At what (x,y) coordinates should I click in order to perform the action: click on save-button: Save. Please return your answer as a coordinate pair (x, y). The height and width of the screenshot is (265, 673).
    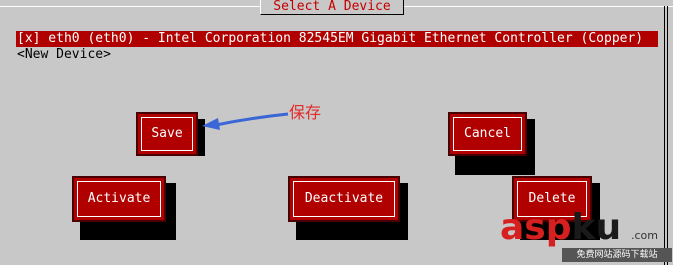
    Looking at the image, I should click on (167, 134).